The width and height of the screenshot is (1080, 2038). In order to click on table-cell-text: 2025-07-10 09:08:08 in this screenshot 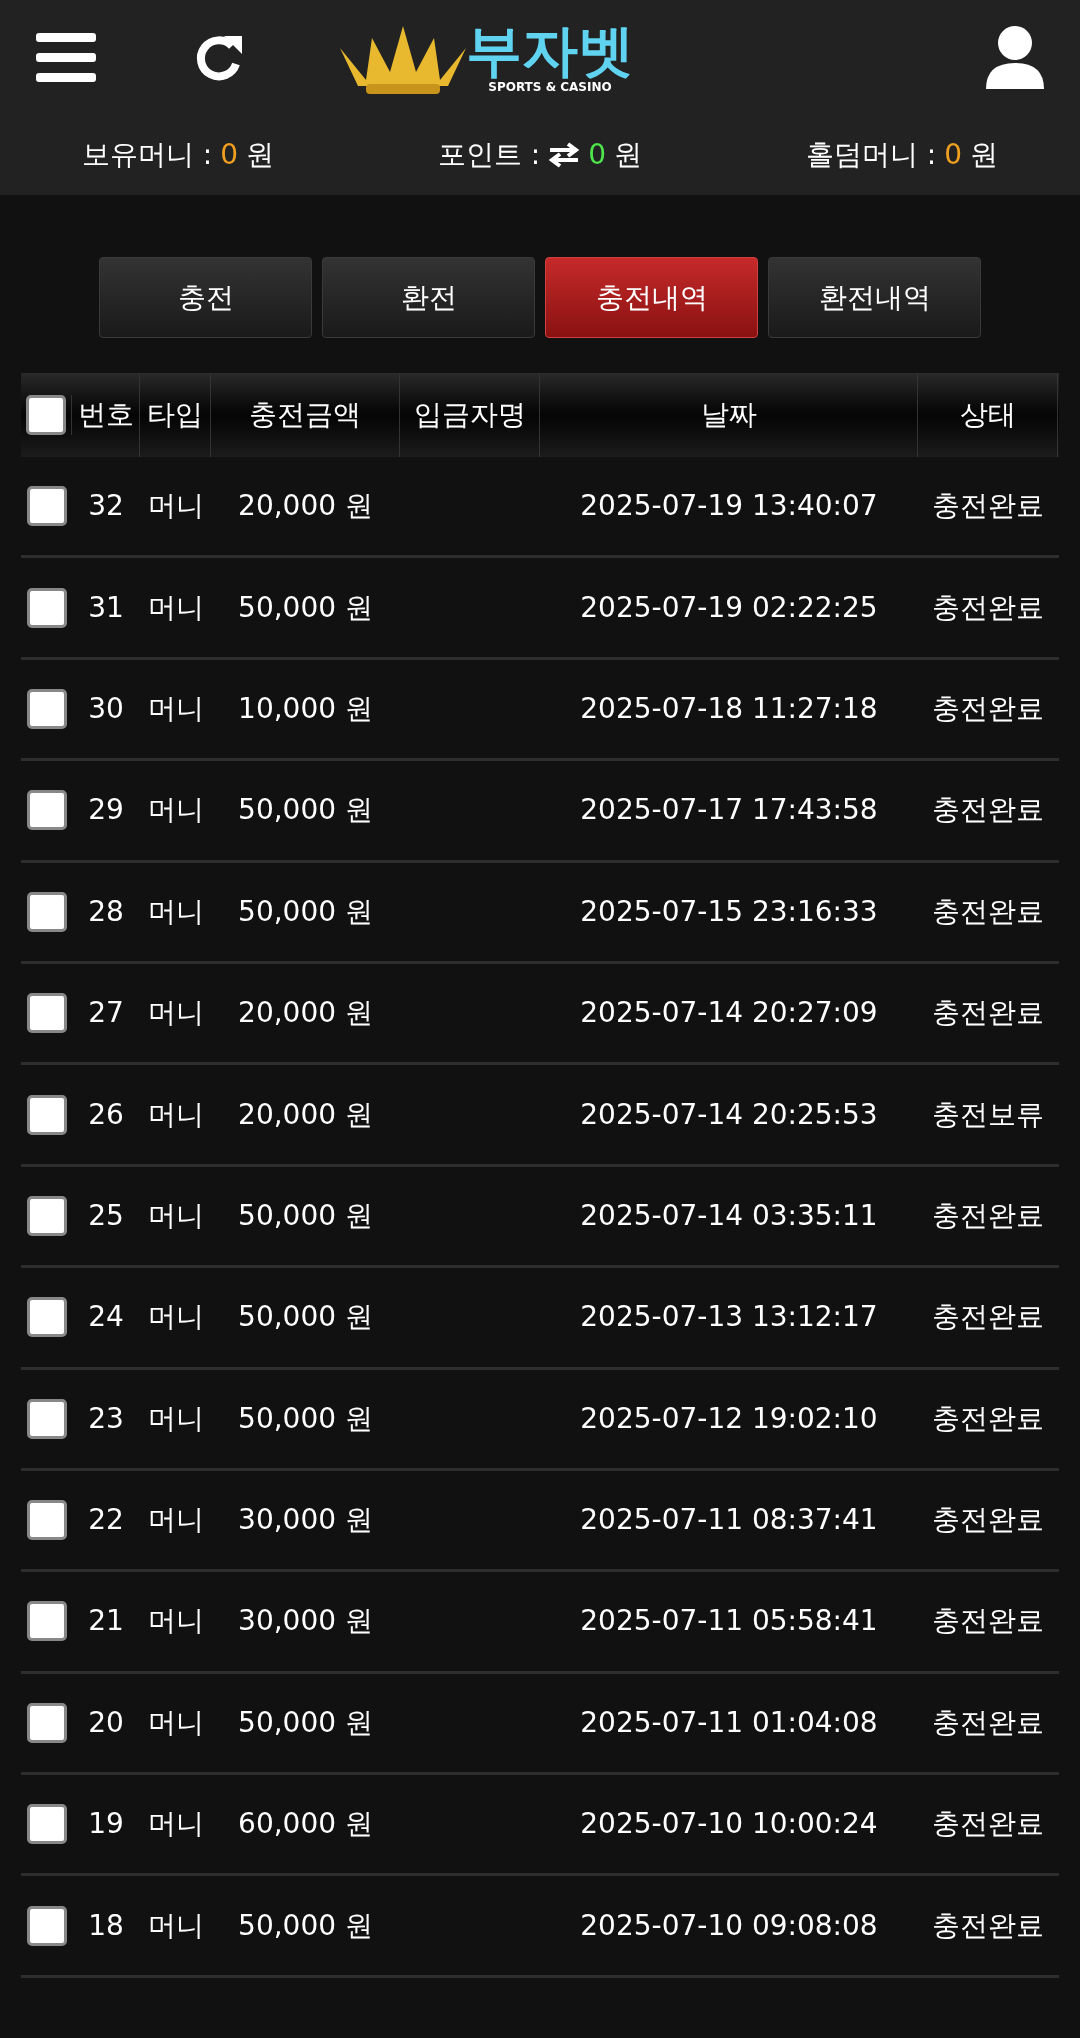, I will do `click(729, 1925)`.